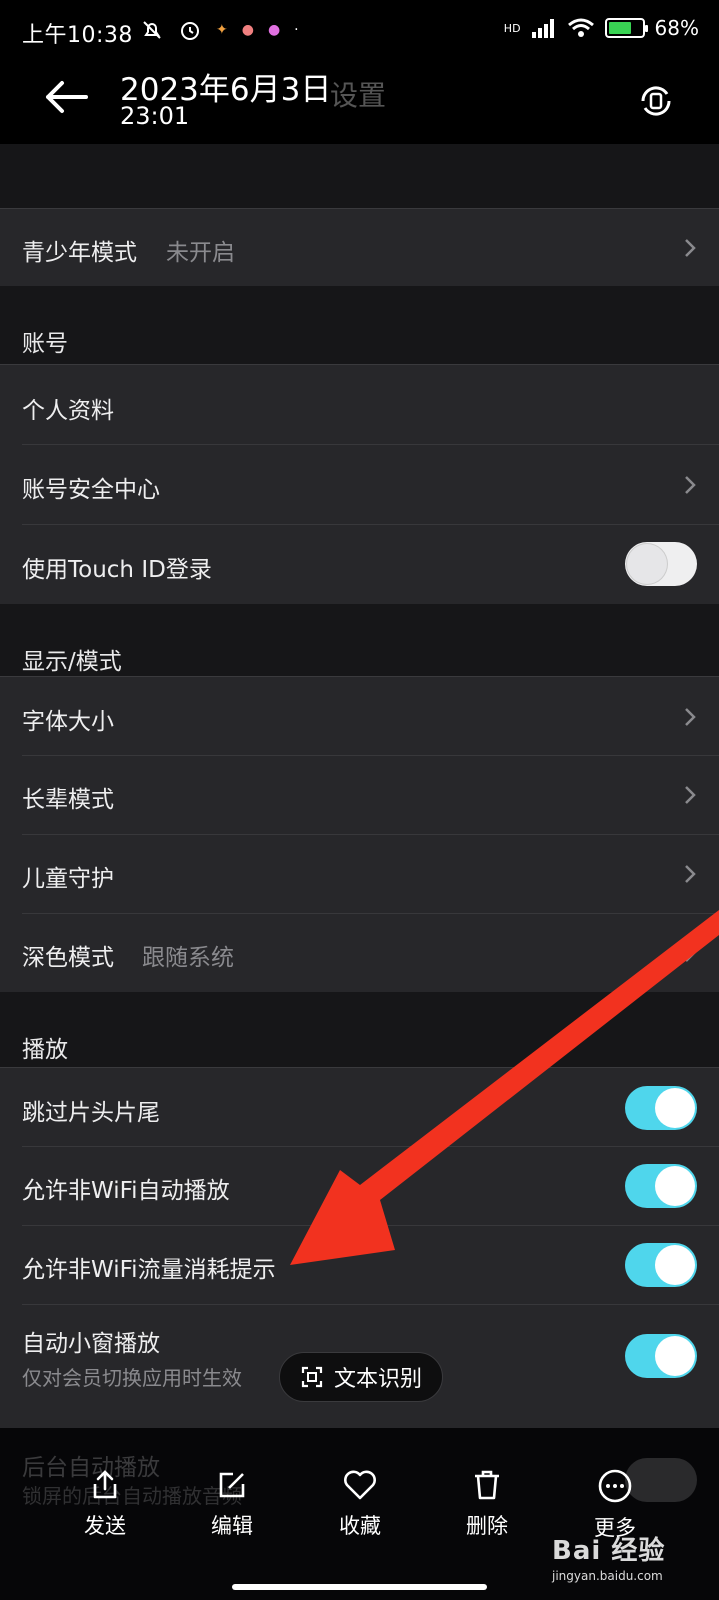 Image resolution: width=719 pixels, height=1600 pixels. I want to click on account-security-row: 账号安全中心, so click(359, 484).